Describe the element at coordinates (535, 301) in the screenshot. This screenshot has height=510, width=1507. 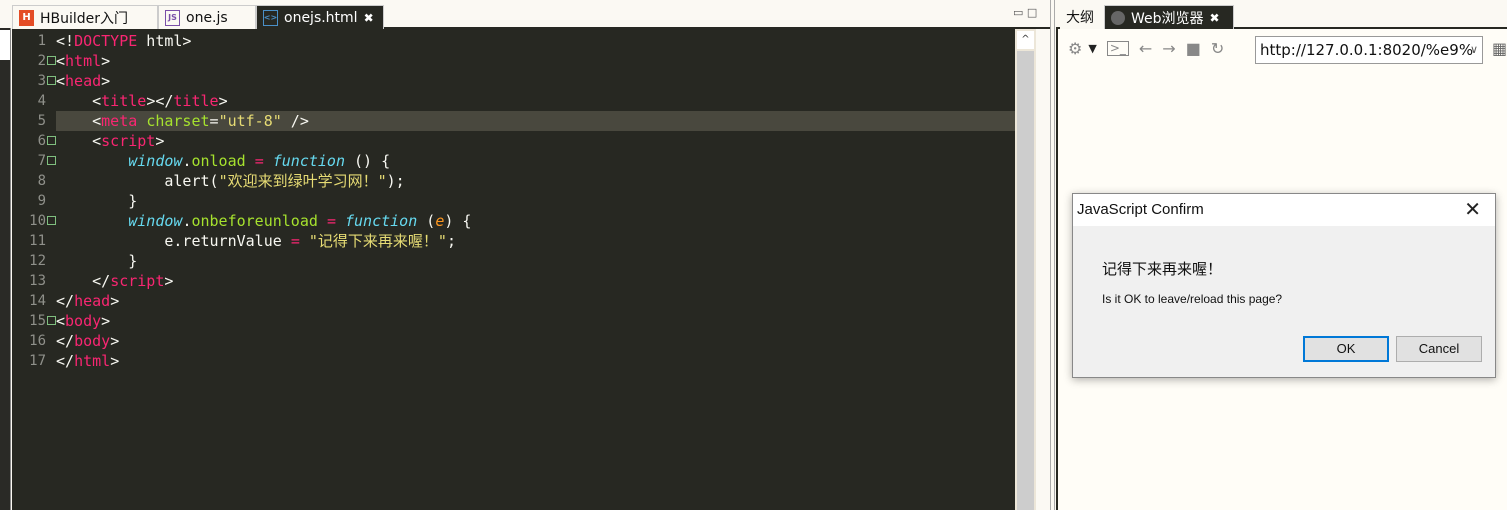
I see `code-line: </head>` at that location.